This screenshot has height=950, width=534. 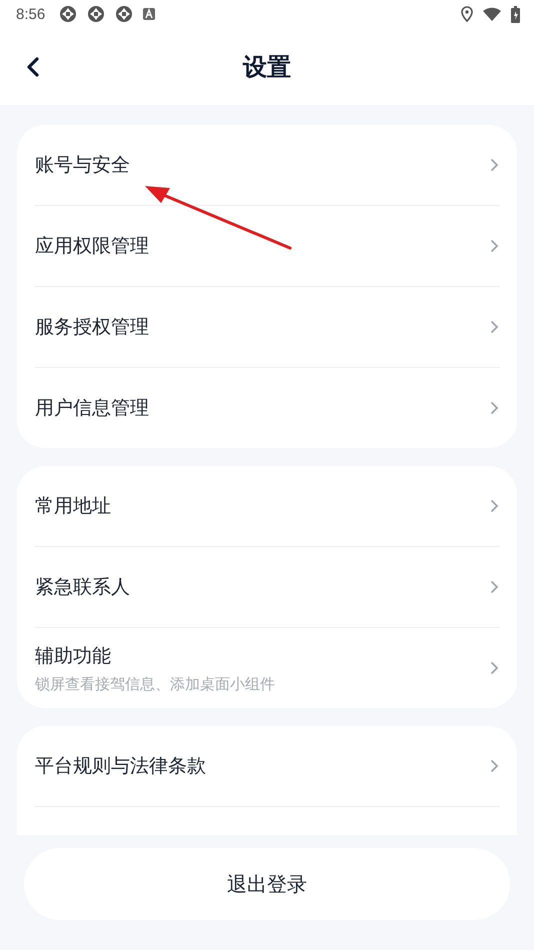 I want to click on location-icon, so click(x=467, y=14).